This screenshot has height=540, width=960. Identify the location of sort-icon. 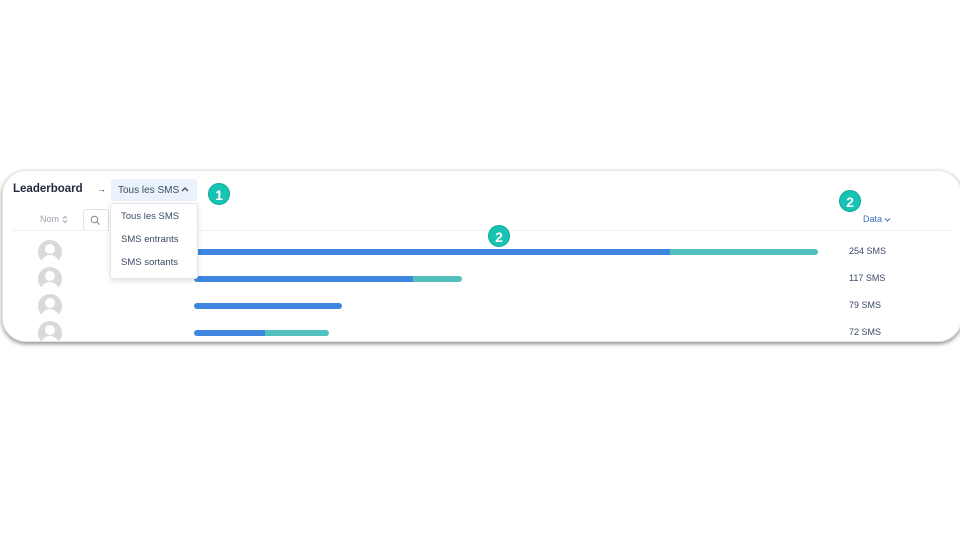
(65, 219).